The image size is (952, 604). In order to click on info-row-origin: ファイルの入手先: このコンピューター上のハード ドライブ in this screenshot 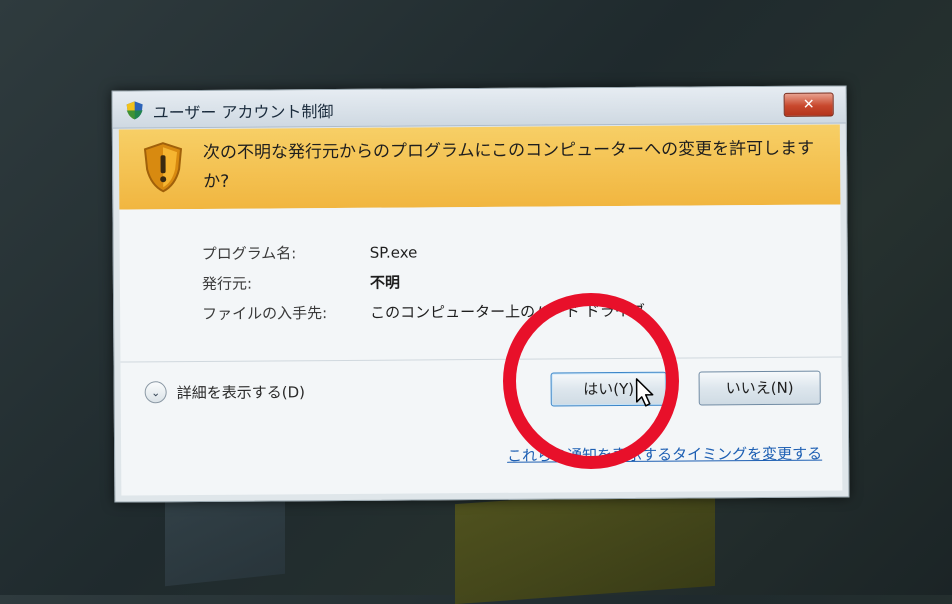, I will do `click(423, 312)`.